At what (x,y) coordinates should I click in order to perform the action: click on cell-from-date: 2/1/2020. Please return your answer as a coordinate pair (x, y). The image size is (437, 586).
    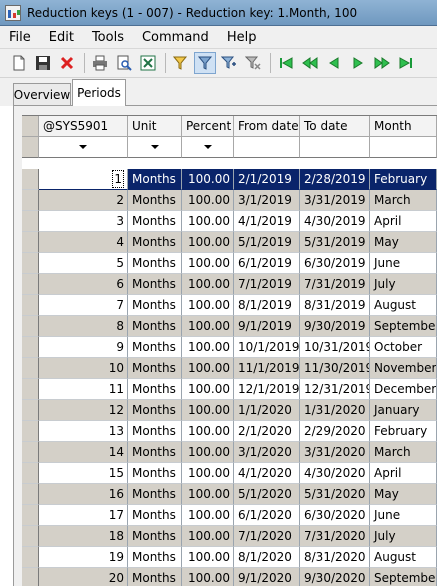
    Looking at the image, I should click on (267, 431).